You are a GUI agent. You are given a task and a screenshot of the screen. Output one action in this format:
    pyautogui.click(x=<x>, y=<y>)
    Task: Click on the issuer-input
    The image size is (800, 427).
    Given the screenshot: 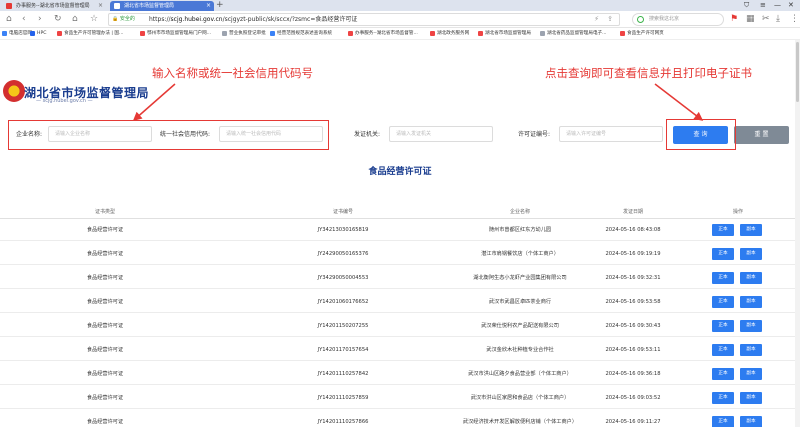 What is the action you would take?
    pyautogui.click(x=441, y=134)
    